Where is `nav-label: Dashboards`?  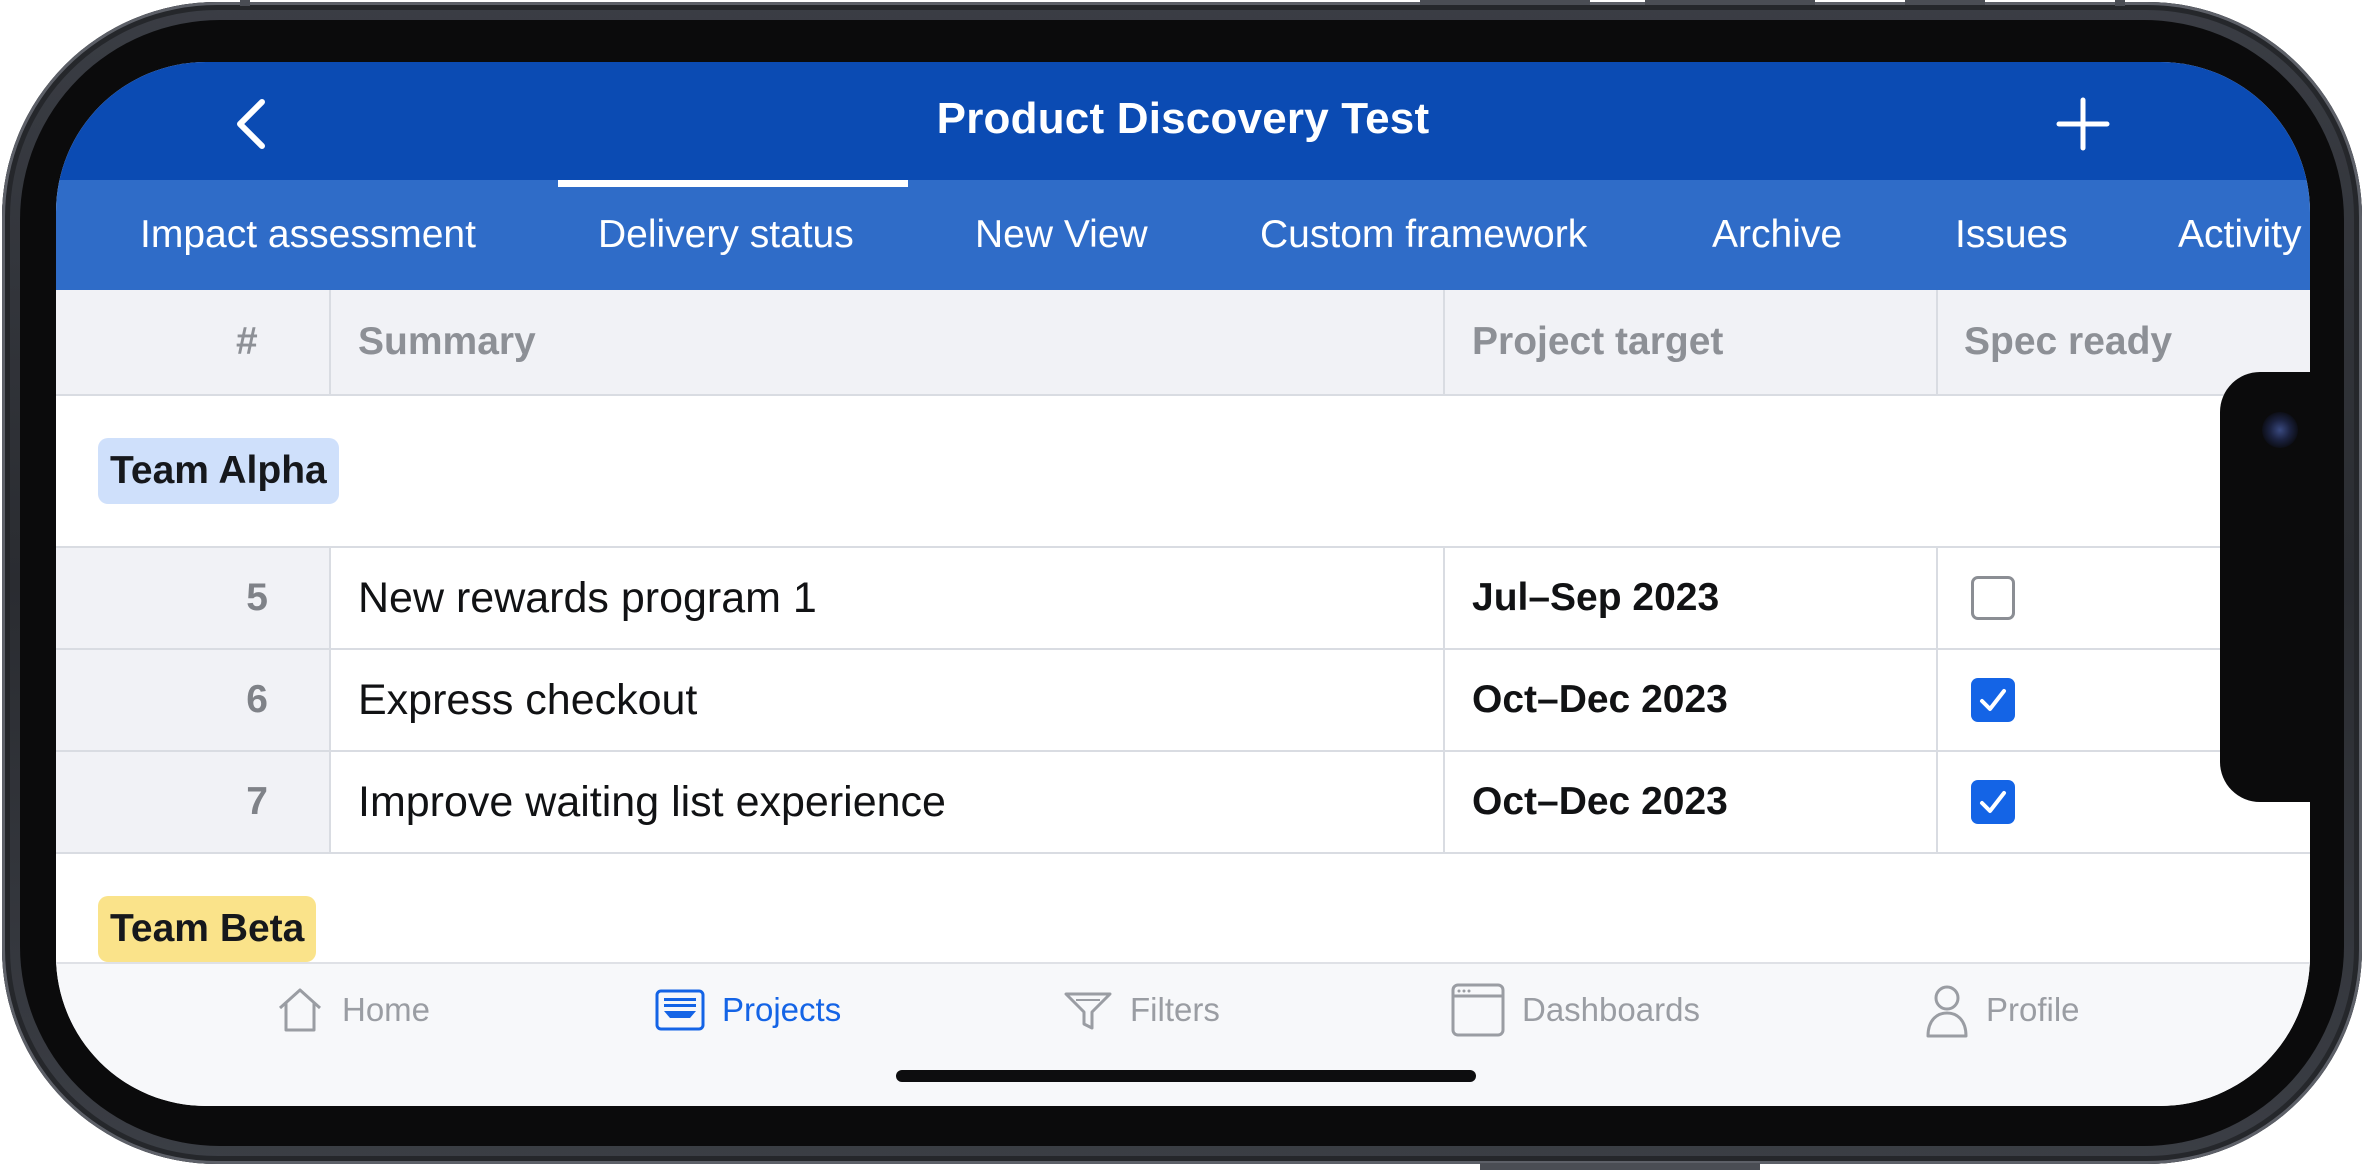 nav-label: Dashboards is located at coordinates (1611, 1009).